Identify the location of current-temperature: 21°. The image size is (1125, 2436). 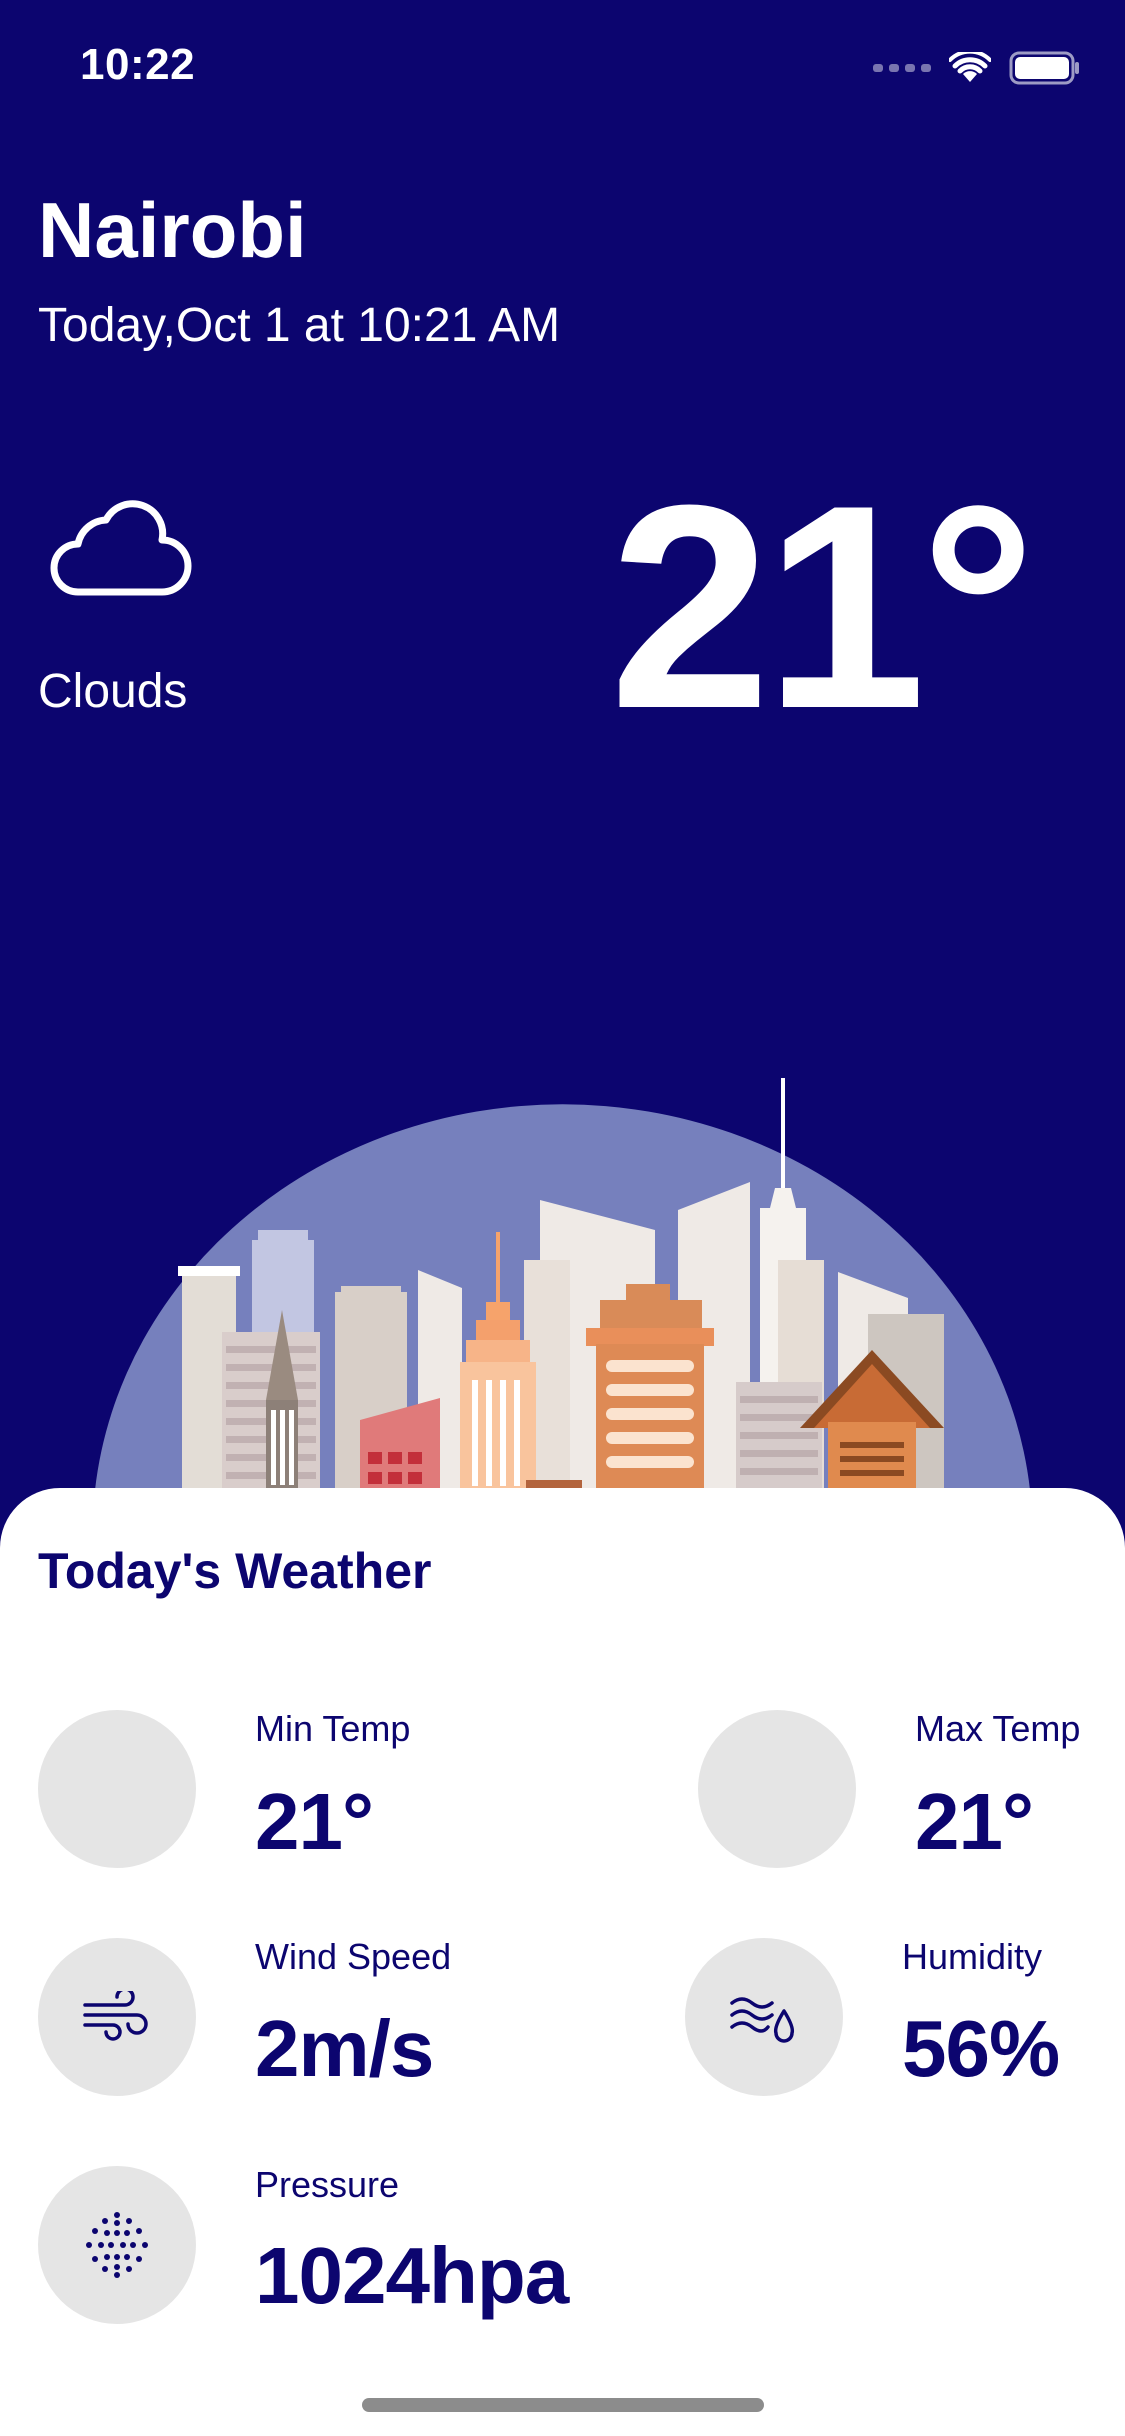
(822, 607).